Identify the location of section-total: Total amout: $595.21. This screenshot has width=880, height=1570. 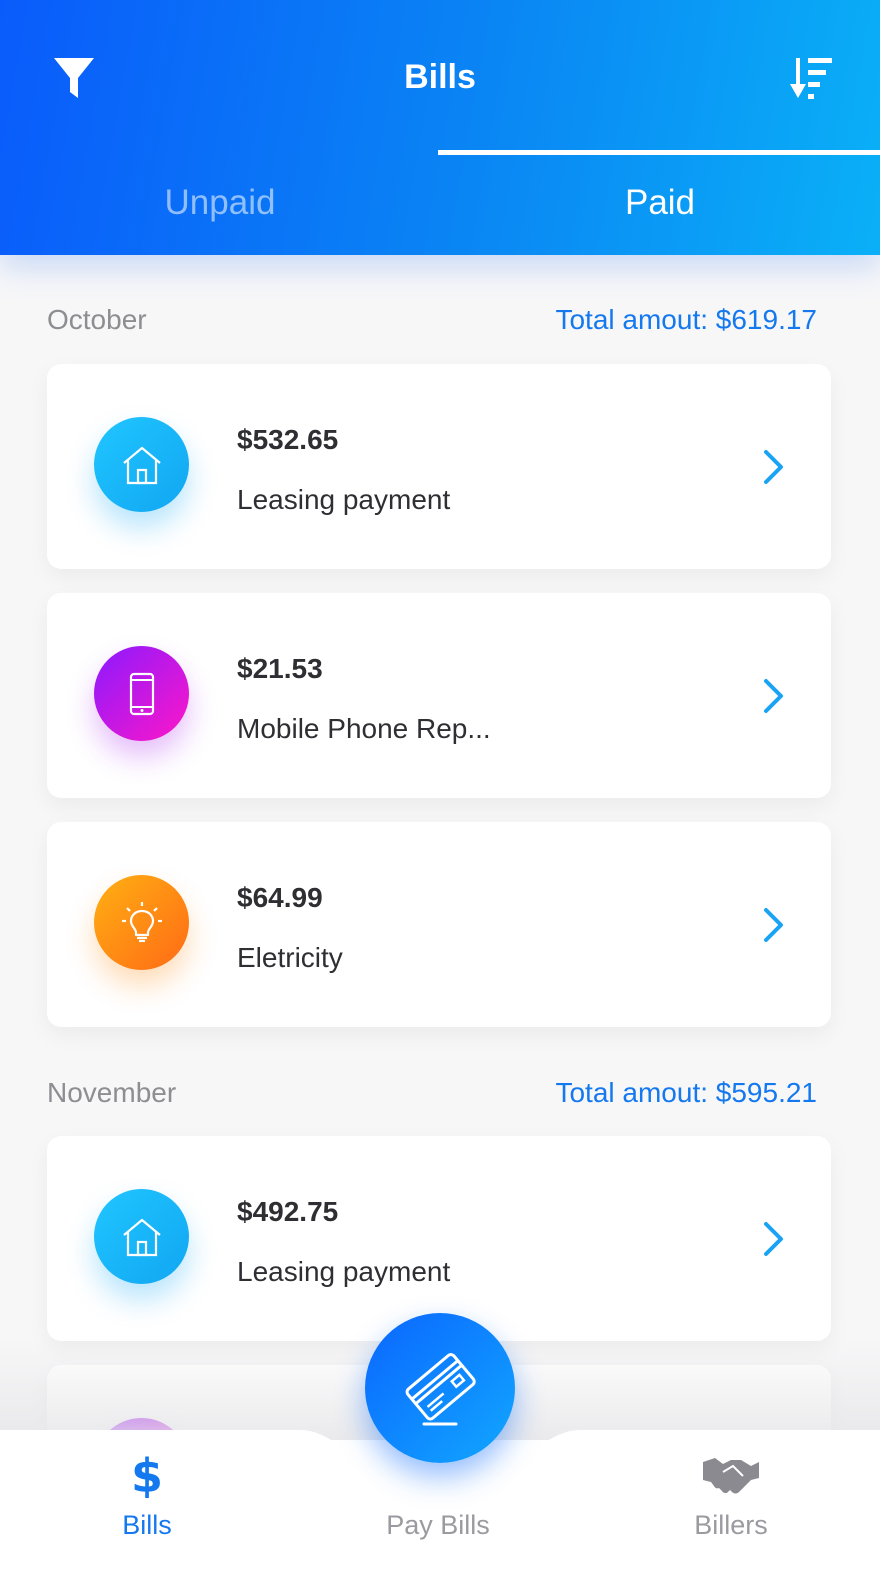
(686, 1092).